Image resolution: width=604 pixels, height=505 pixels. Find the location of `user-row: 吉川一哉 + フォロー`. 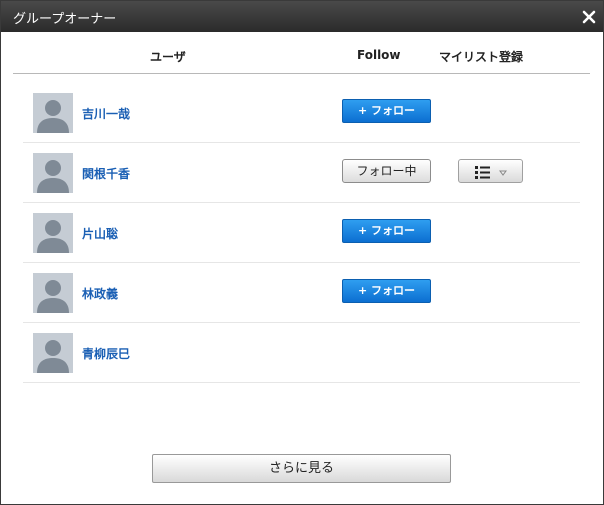

user-row: 吉川一哉 + フォロー is located at coordinates (301, 113).